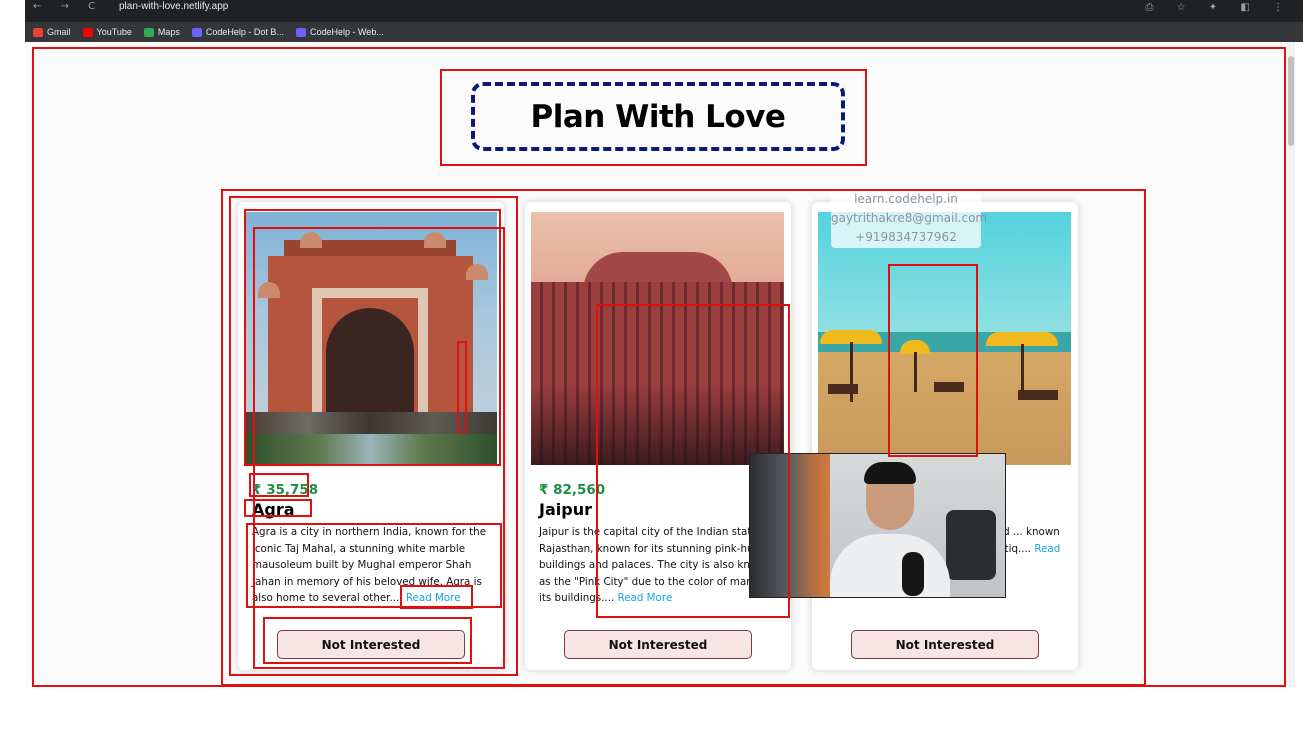  Describe the element at coordinates (38, 32) in the screenshot. I see `gmail-icon` at that location.